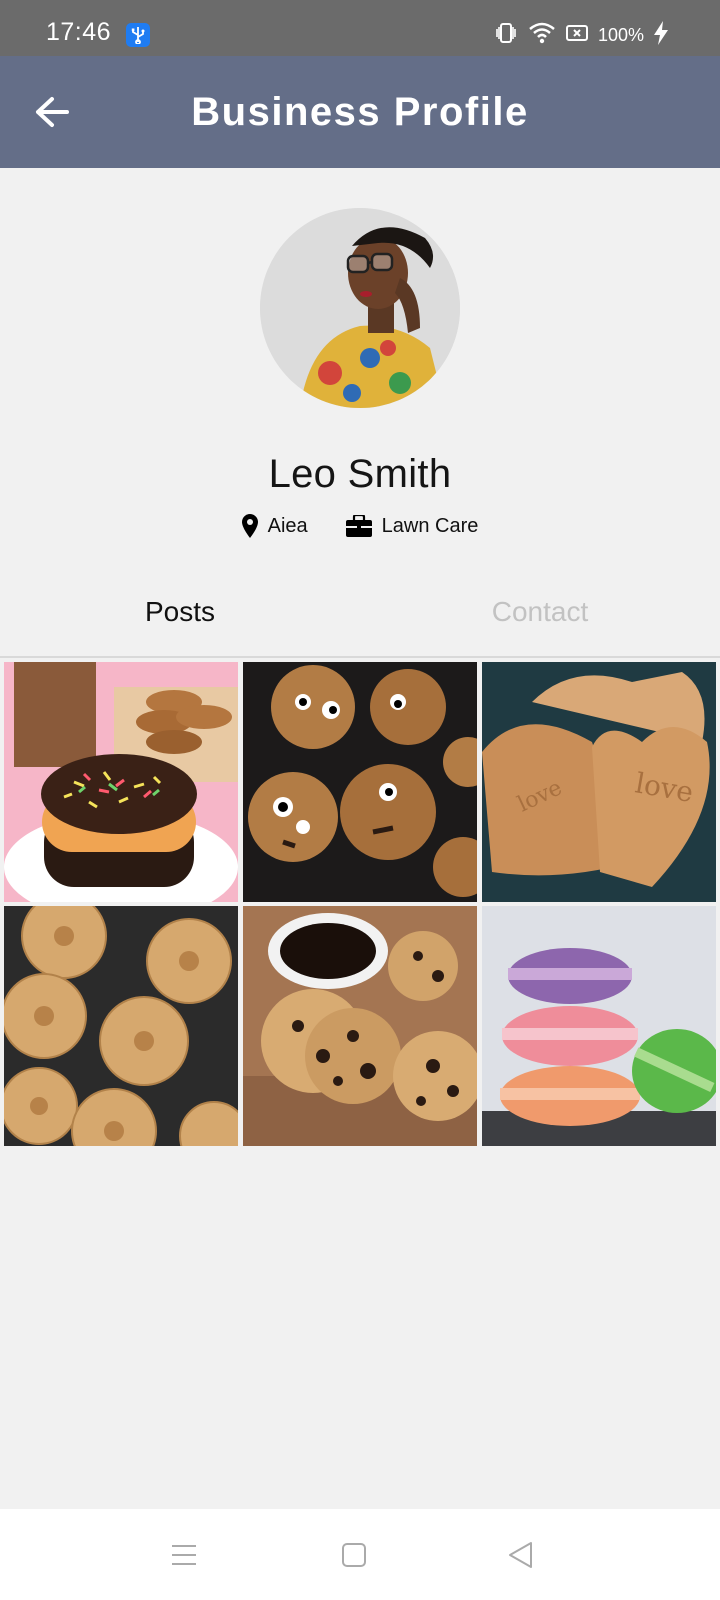 Image resolution: width=720 pixels, height=1600 pixels. I want to click on status-icons: 100%, so click(581, 35).